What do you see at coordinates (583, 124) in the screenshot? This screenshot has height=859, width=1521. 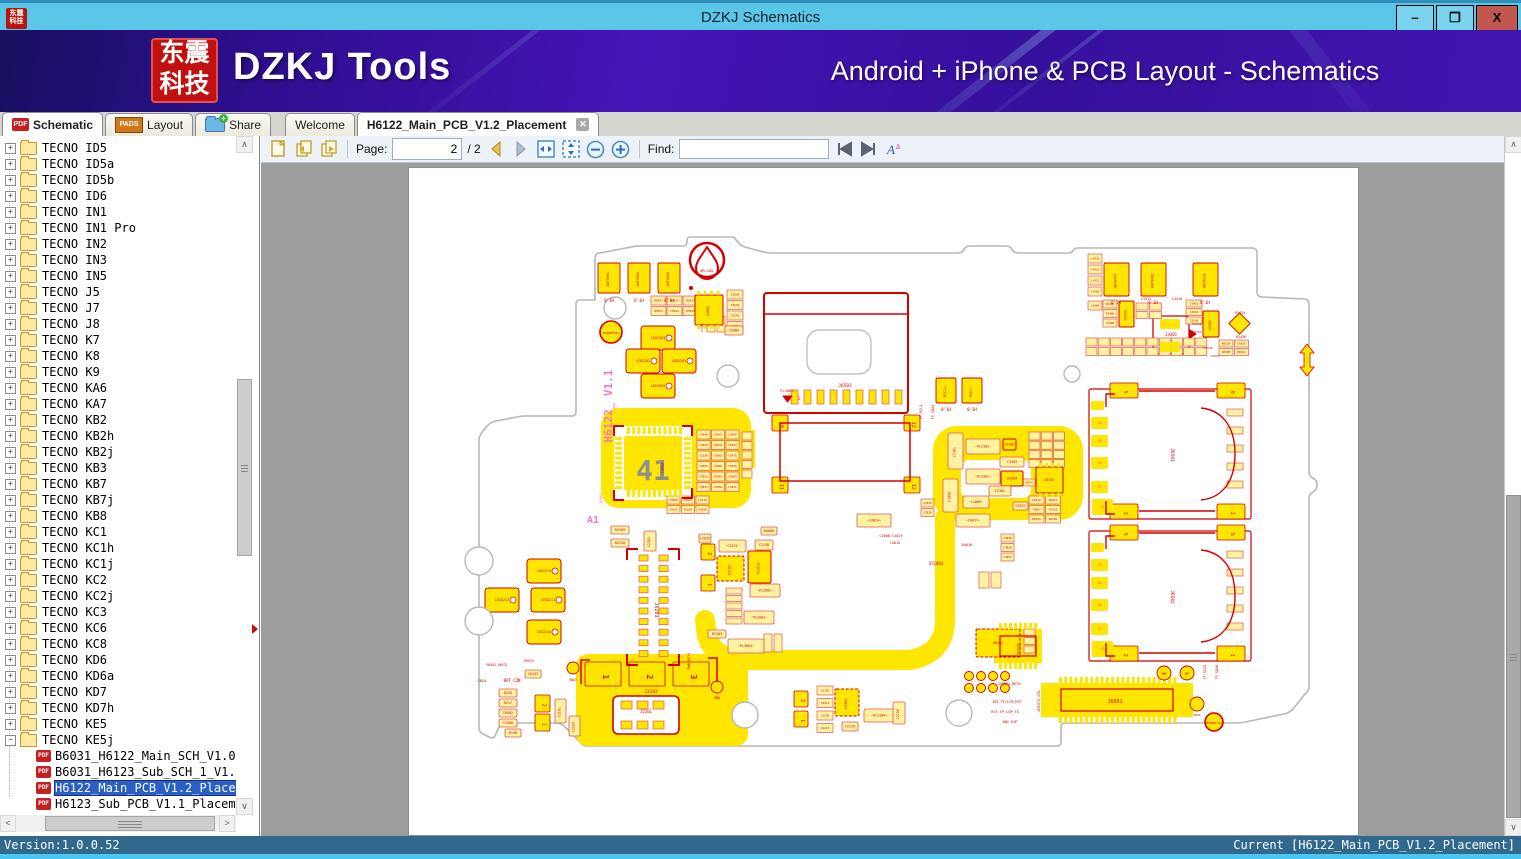 I see `doc-tab-close-icon: ✕` at bounding box center [583, 124].